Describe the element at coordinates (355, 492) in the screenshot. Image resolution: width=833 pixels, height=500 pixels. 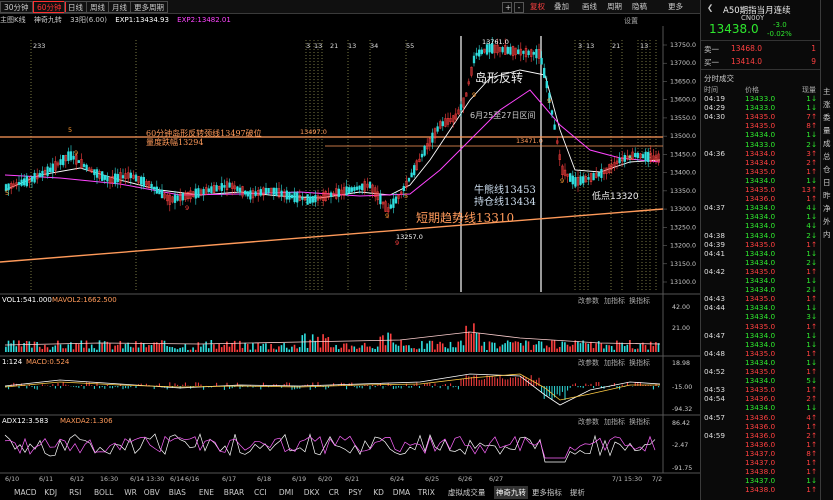
I see `indicator-tab: PSY` at that location.